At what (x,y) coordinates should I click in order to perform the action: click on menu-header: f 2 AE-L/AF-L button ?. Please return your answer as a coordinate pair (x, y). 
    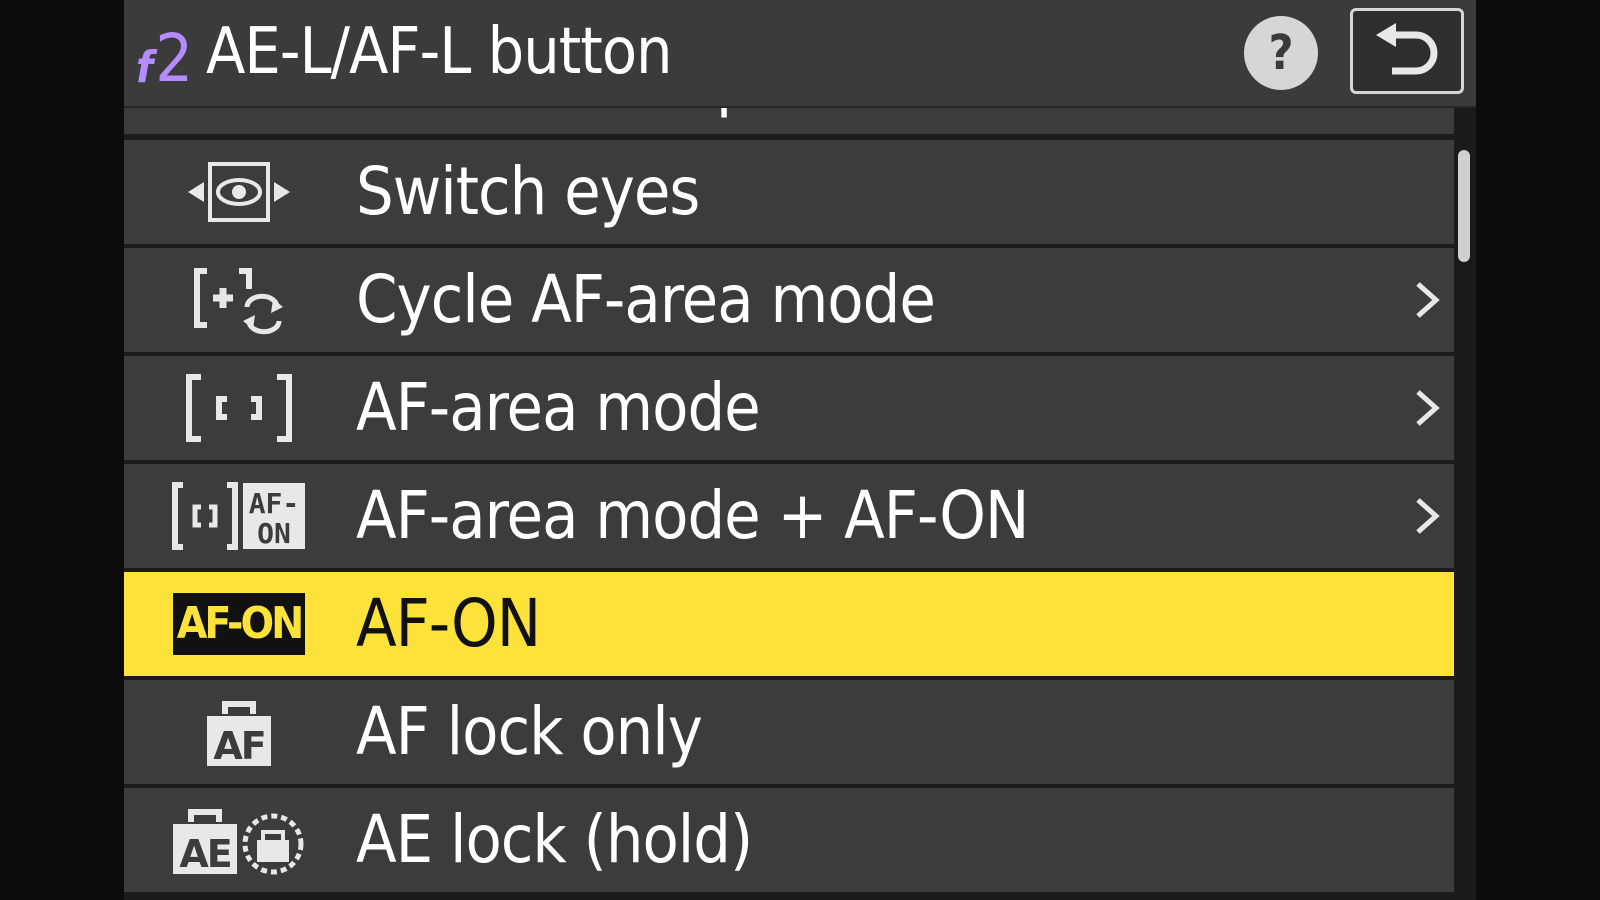
    Looking at the image, I should click on (800, 54).